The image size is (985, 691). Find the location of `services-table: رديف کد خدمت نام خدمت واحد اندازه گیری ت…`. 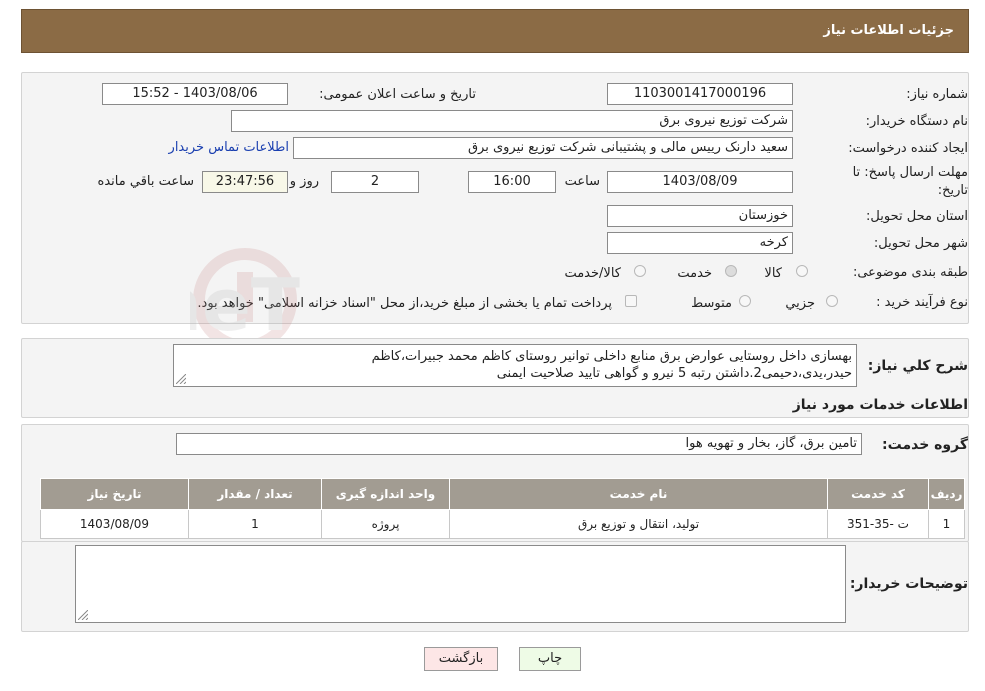

services-table: رديف کد خدمت نام خدمت واحد اندازه گیری ت… is located at coordinates (502, 508).